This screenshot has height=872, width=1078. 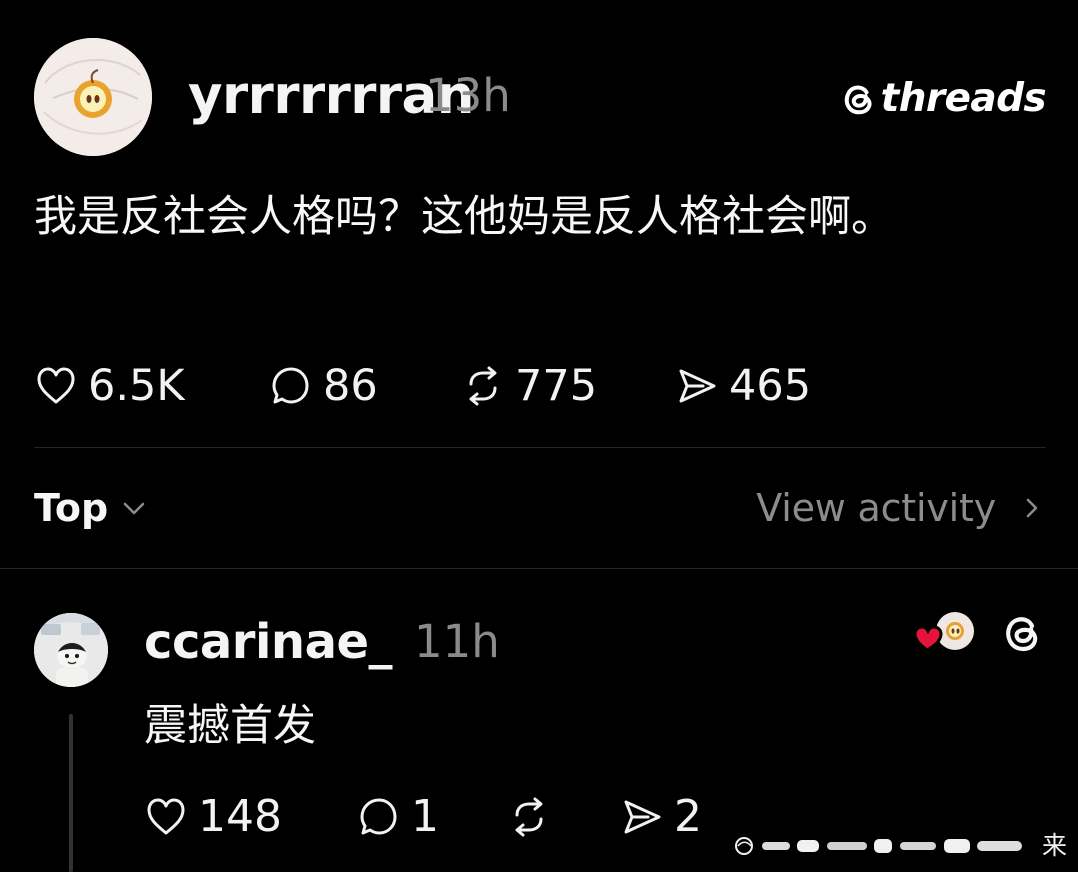 What do you see at coordinates (943, 632) in the screenshot?
I see `heart-with-avatar-icon` at bounding box center [943, 632].